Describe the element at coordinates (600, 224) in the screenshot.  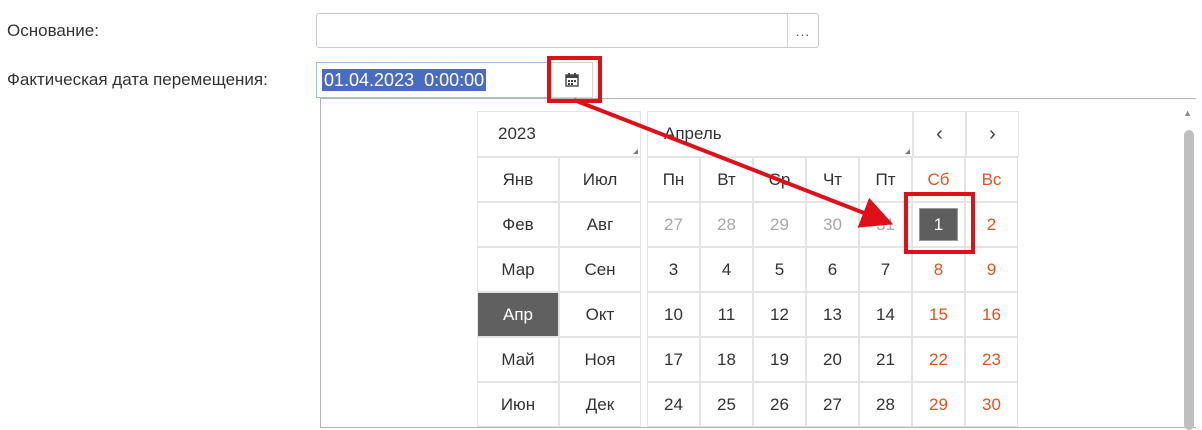
I see `month-cell: Авг` at that location.